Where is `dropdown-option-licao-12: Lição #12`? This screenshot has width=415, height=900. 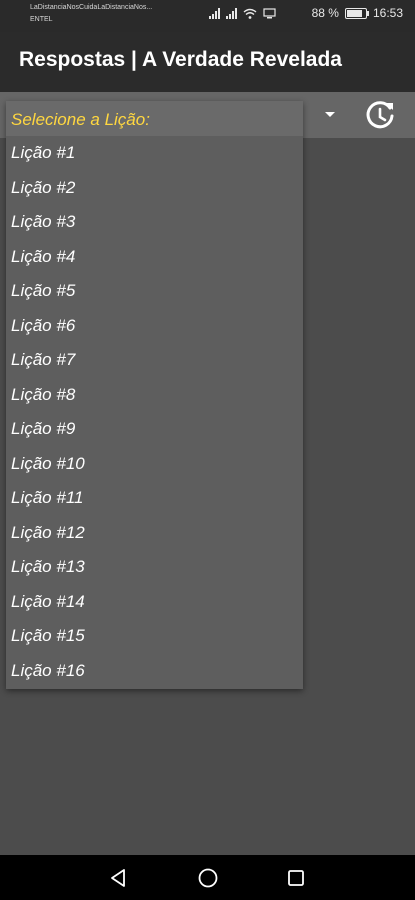 dropdown-option-licao-12: Lição #12 is located at coordinates (154, 533).